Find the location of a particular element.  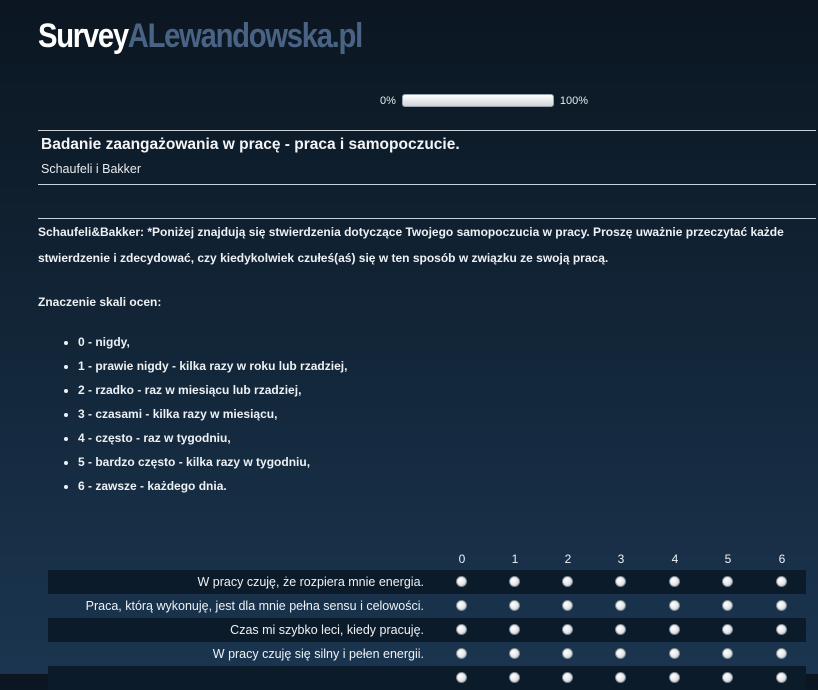

column-header-6: 6 is located at coordinates (782, 559).